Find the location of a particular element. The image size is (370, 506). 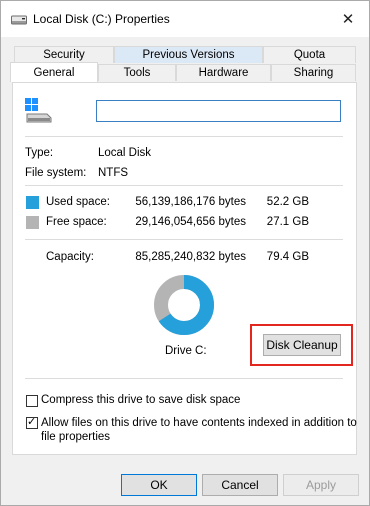

disk-usage-donut is located at coordinates (184, 305).